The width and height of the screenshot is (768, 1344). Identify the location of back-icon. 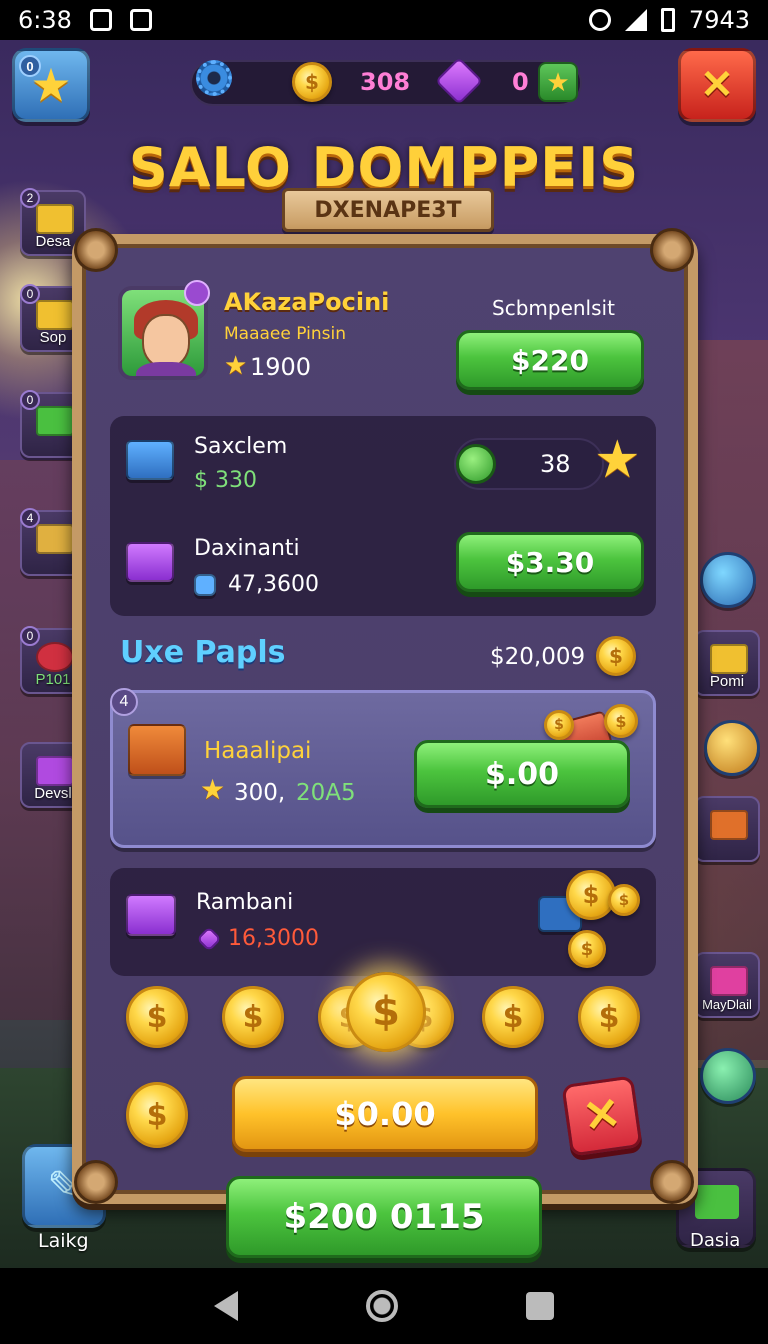
(226, 1306).